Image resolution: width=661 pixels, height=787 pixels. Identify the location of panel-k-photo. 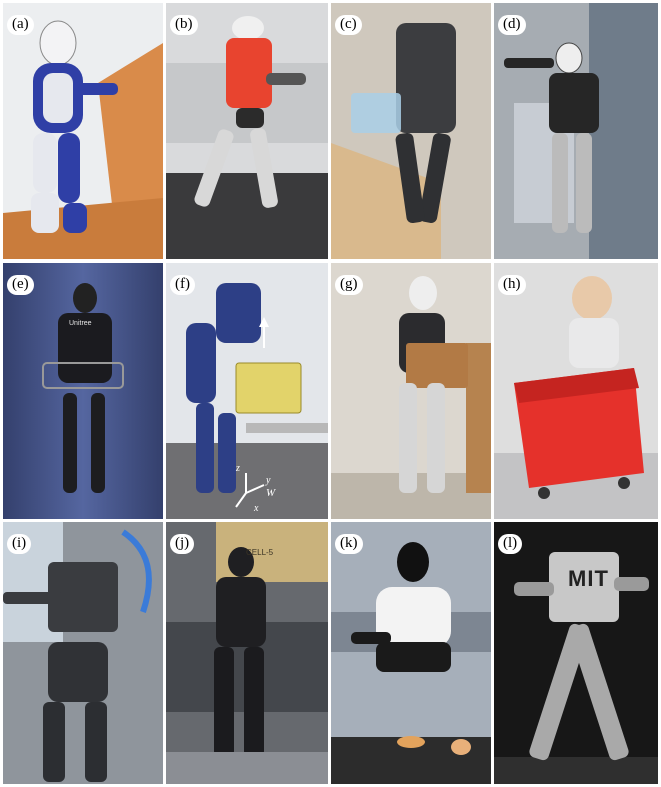
(411, 653).